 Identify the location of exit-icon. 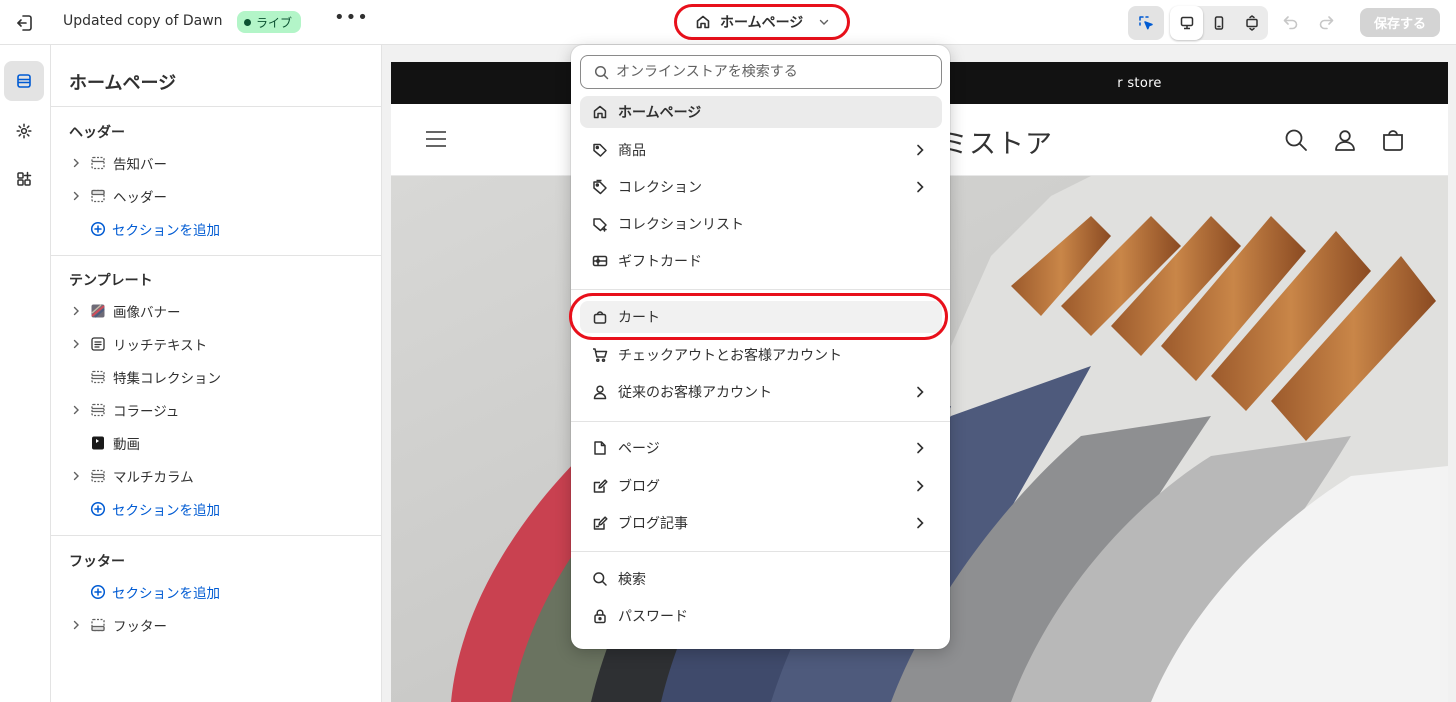
(25, 23).